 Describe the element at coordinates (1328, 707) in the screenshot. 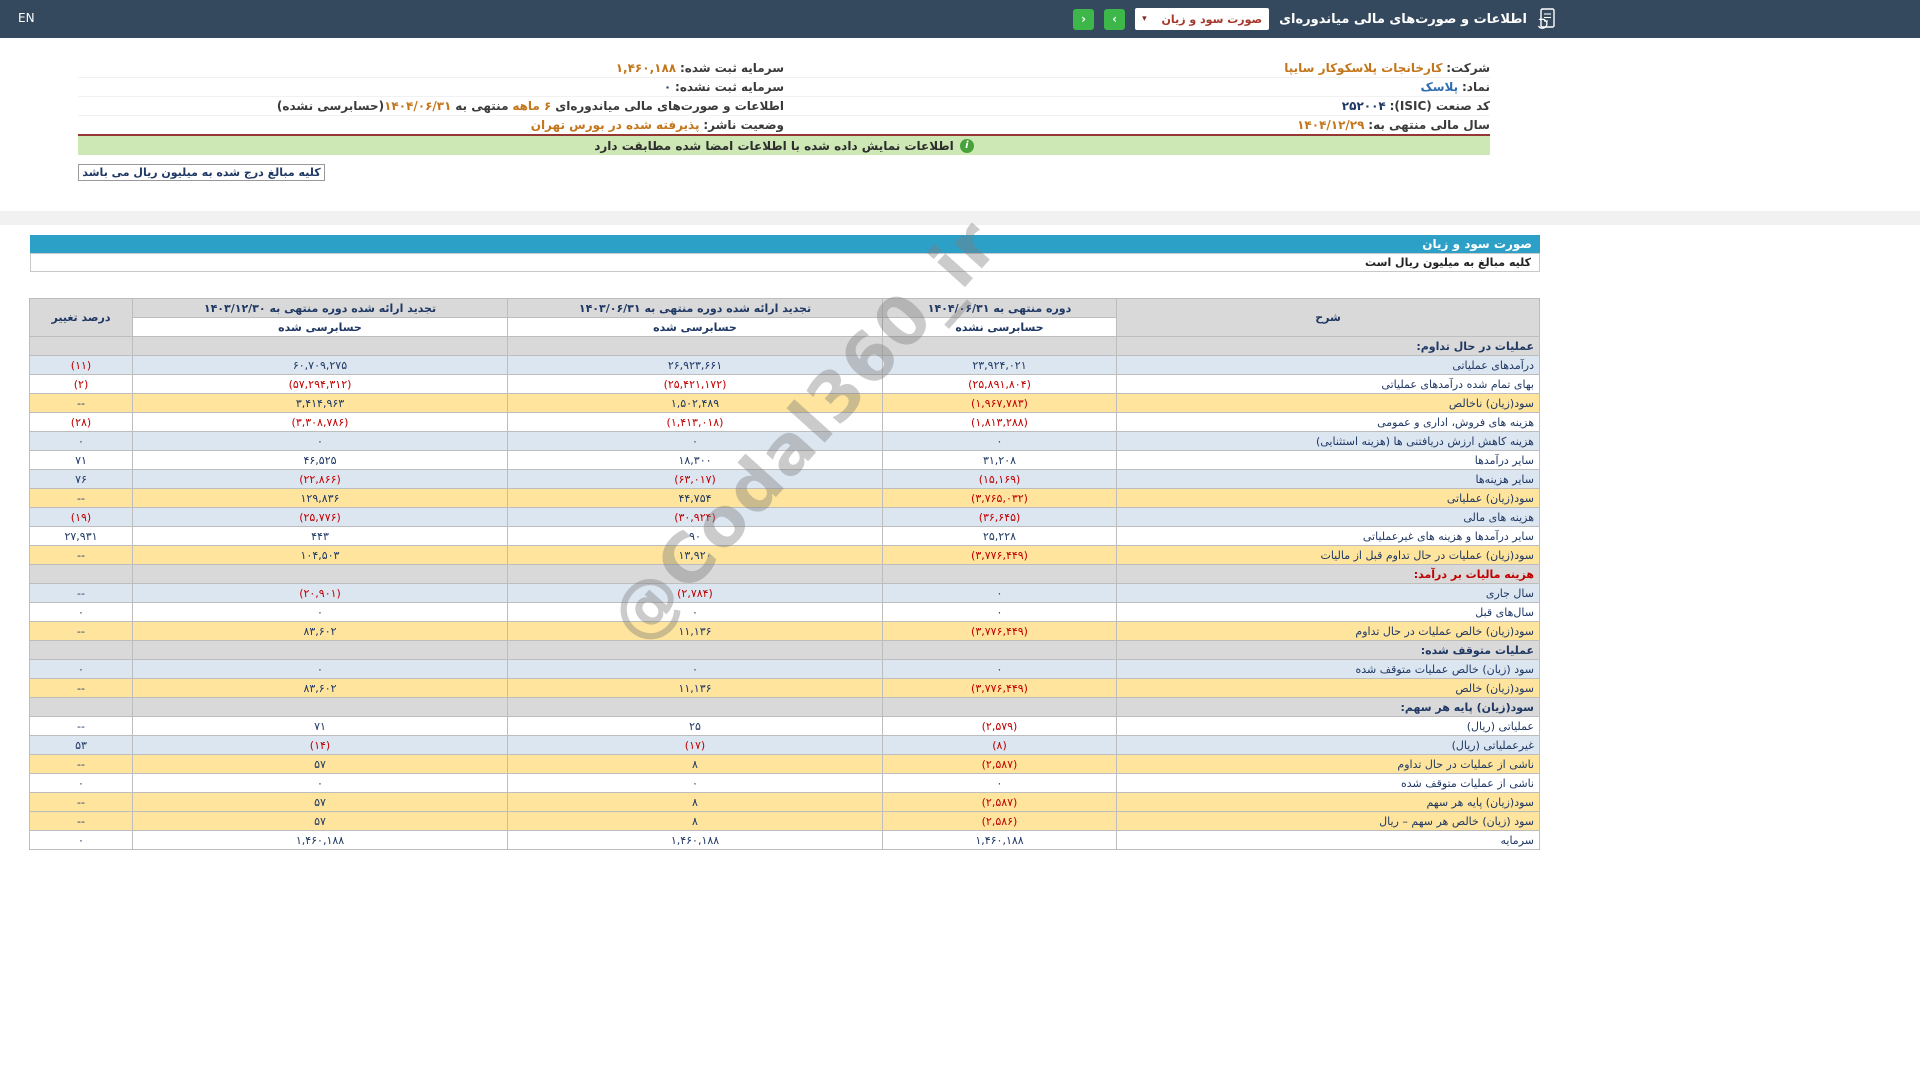

I see `section-label: سود(زیان) پایه هر سهم:` at that location.